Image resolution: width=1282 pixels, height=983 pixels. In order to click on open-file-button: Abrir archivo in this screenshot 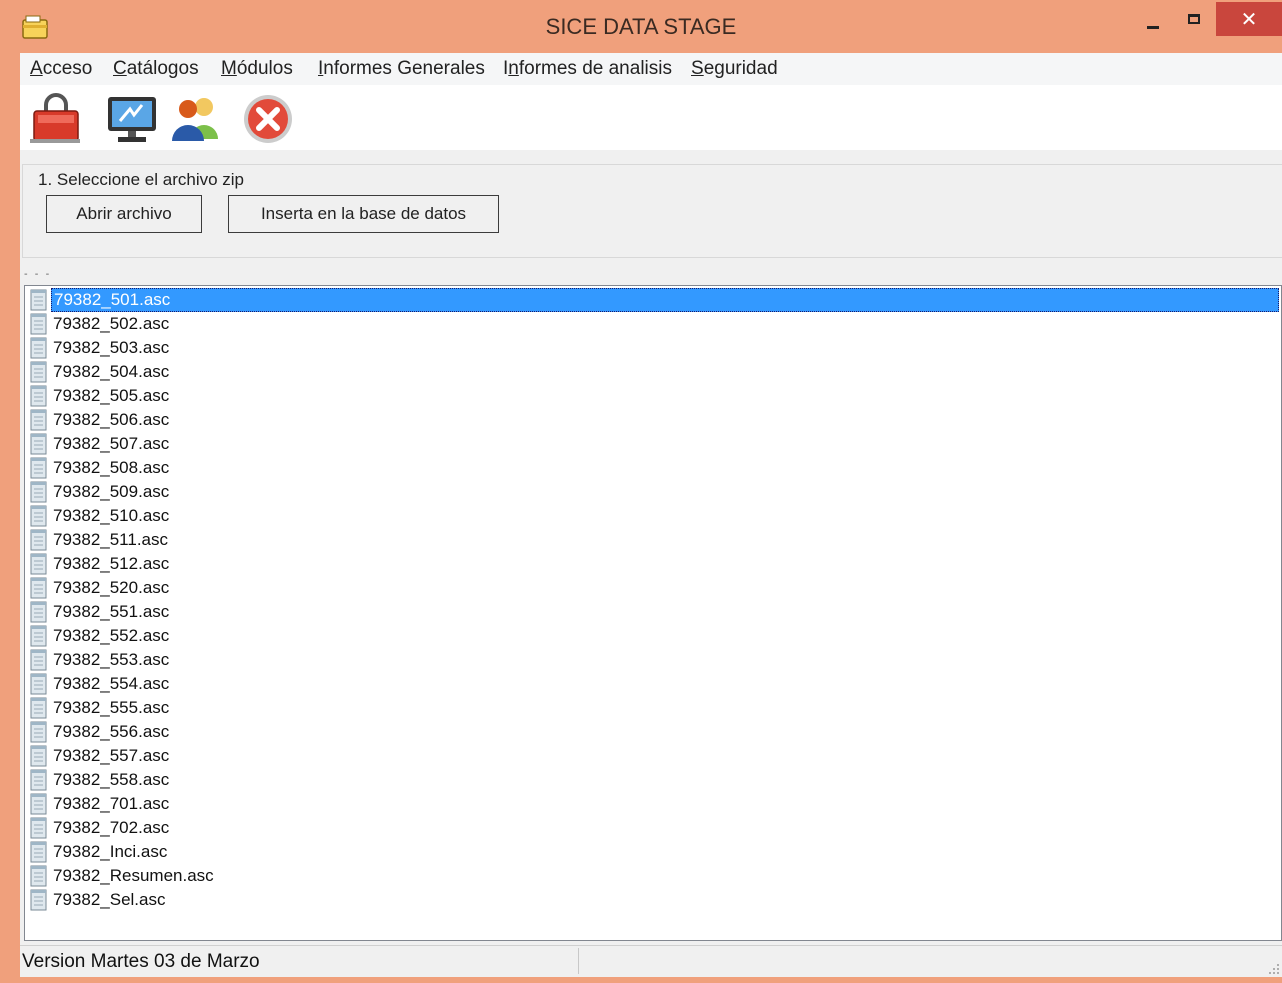, I will do `click(124, 214)`.